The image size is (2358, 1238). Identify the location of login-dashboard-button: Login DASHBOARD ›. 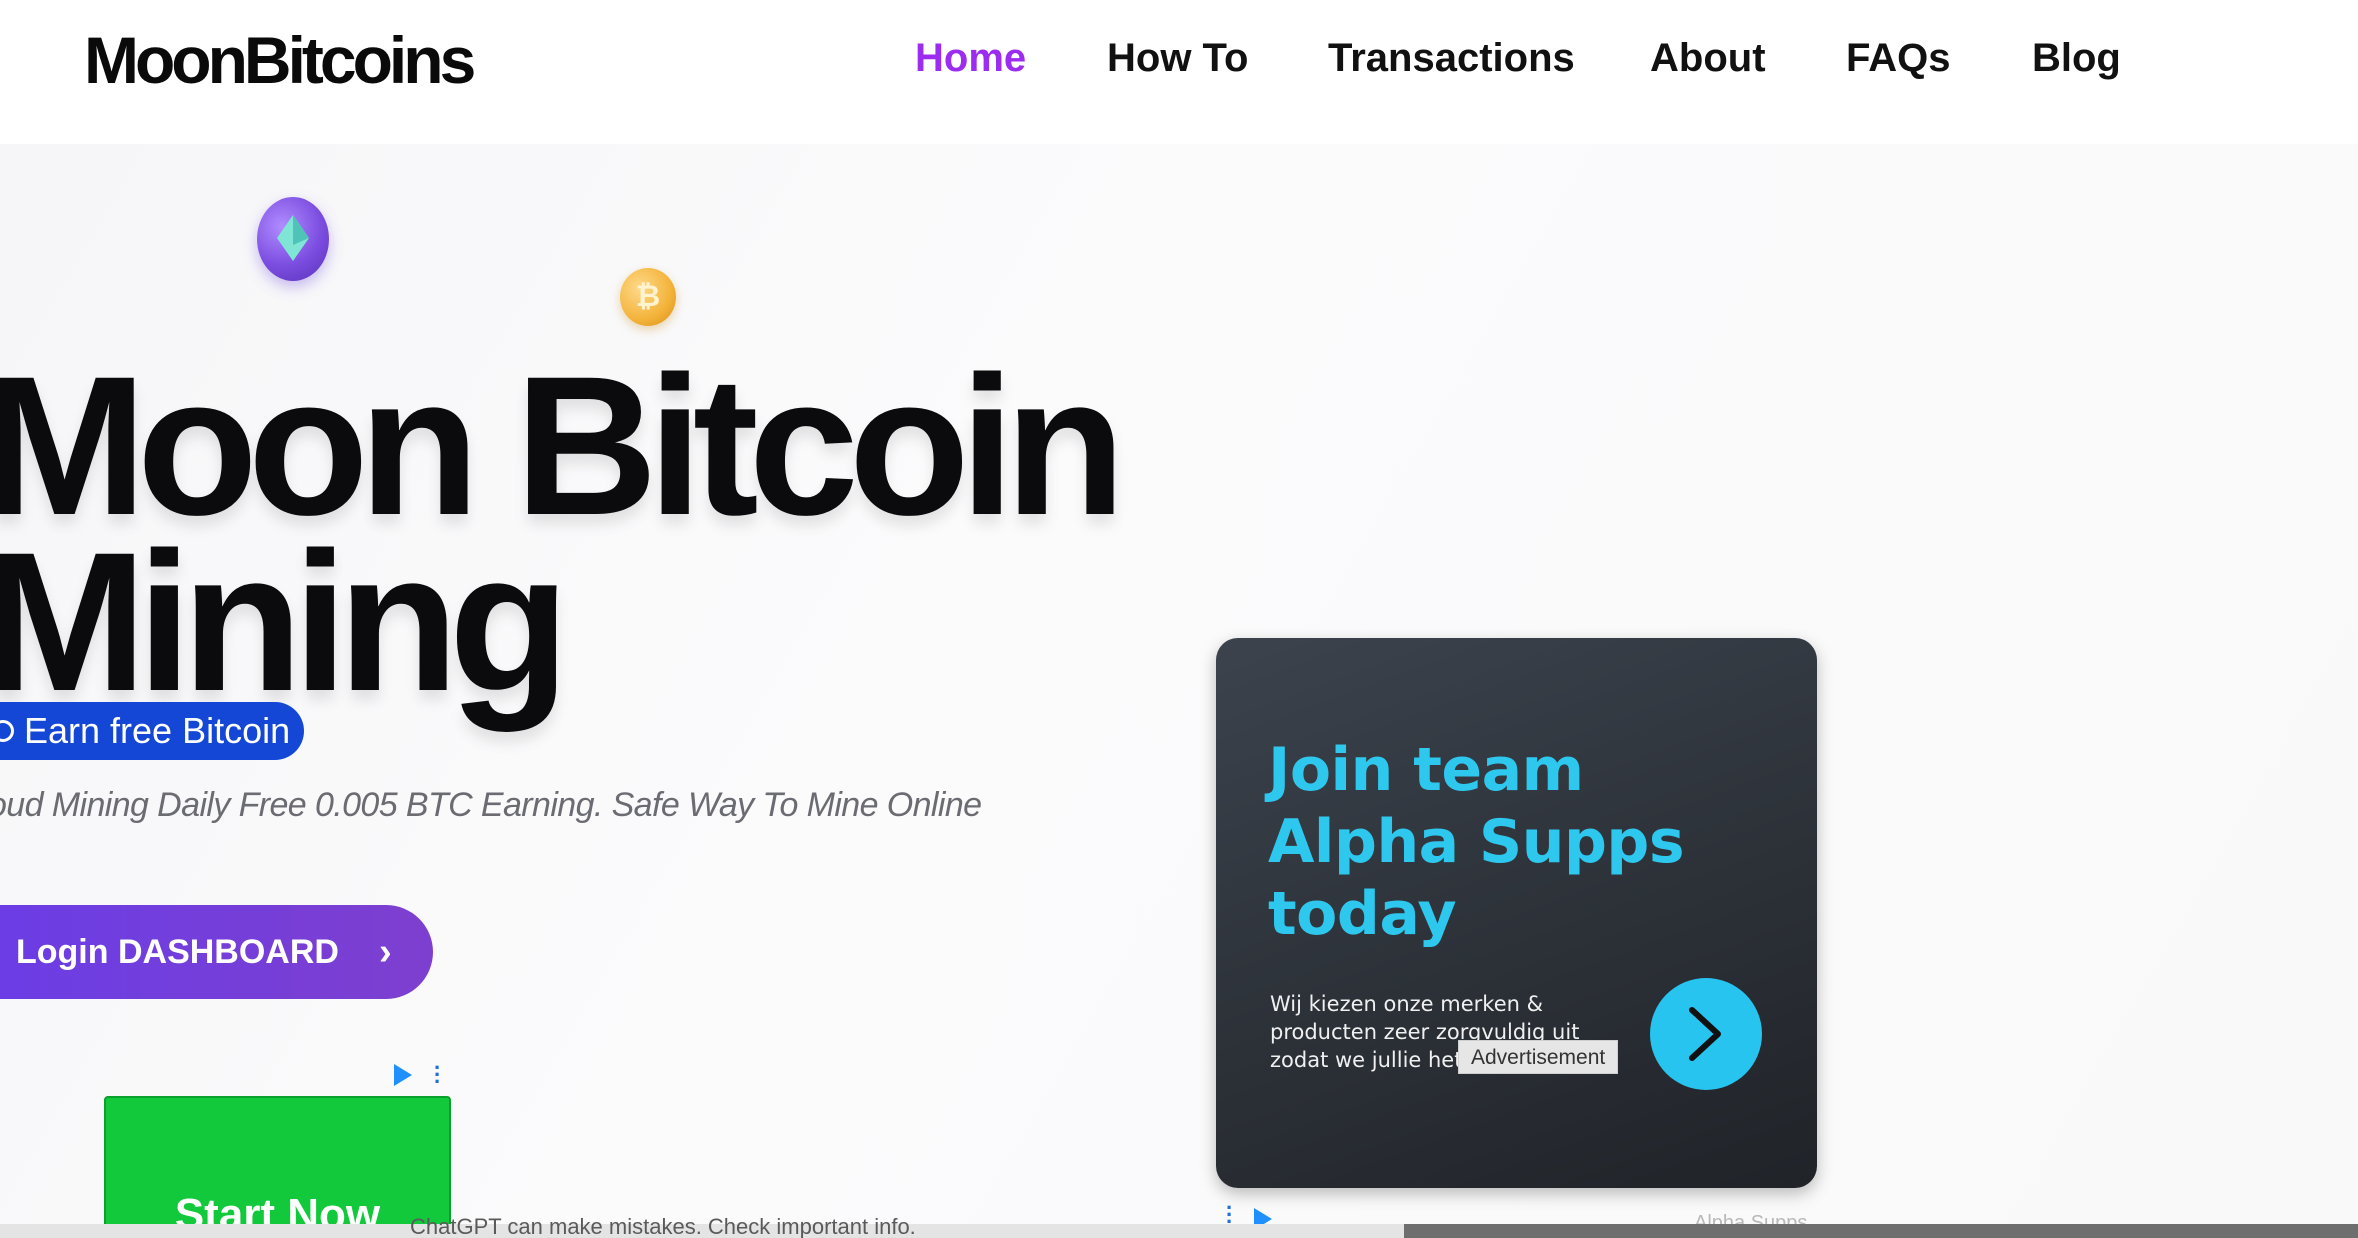
(216, 952).